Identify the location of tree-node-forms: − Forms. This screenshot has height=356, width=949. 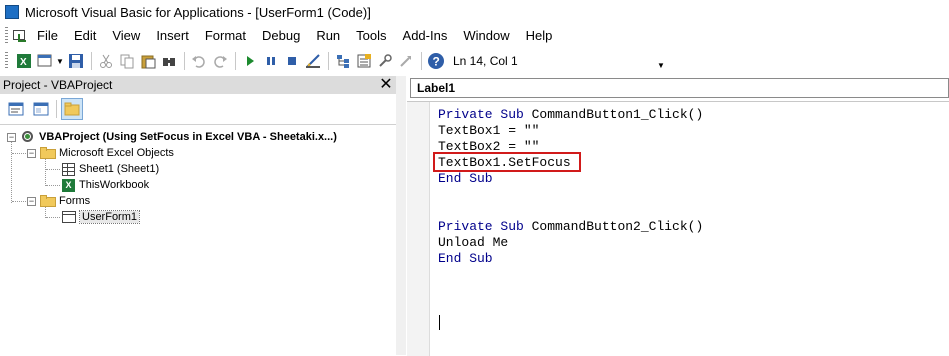
(58, 201).